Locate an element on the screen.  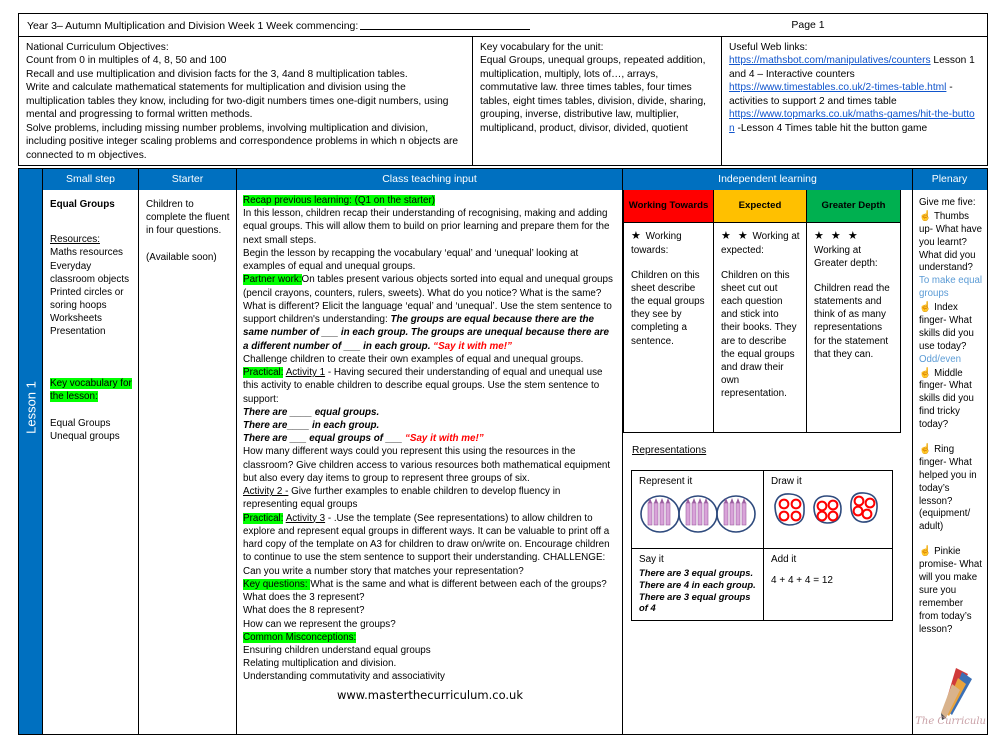
star-icon-group-2: ★ ★ is located at coordinates (735, 236).